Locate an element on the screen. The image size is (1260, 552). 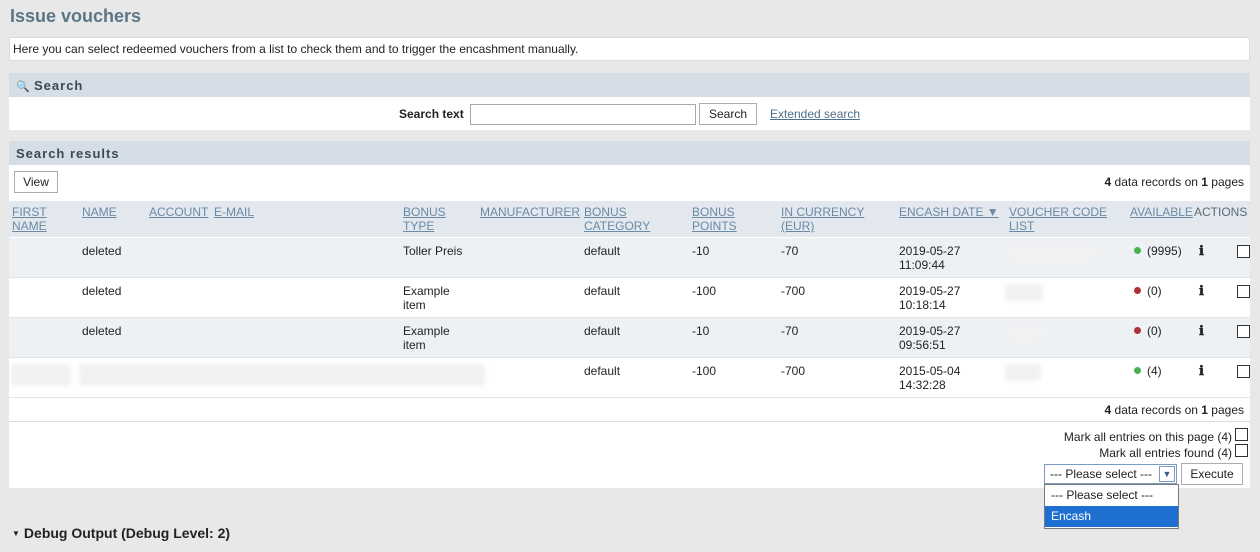
col-bonus-type: BONUS TYPE is located at coordinates (433, 219).